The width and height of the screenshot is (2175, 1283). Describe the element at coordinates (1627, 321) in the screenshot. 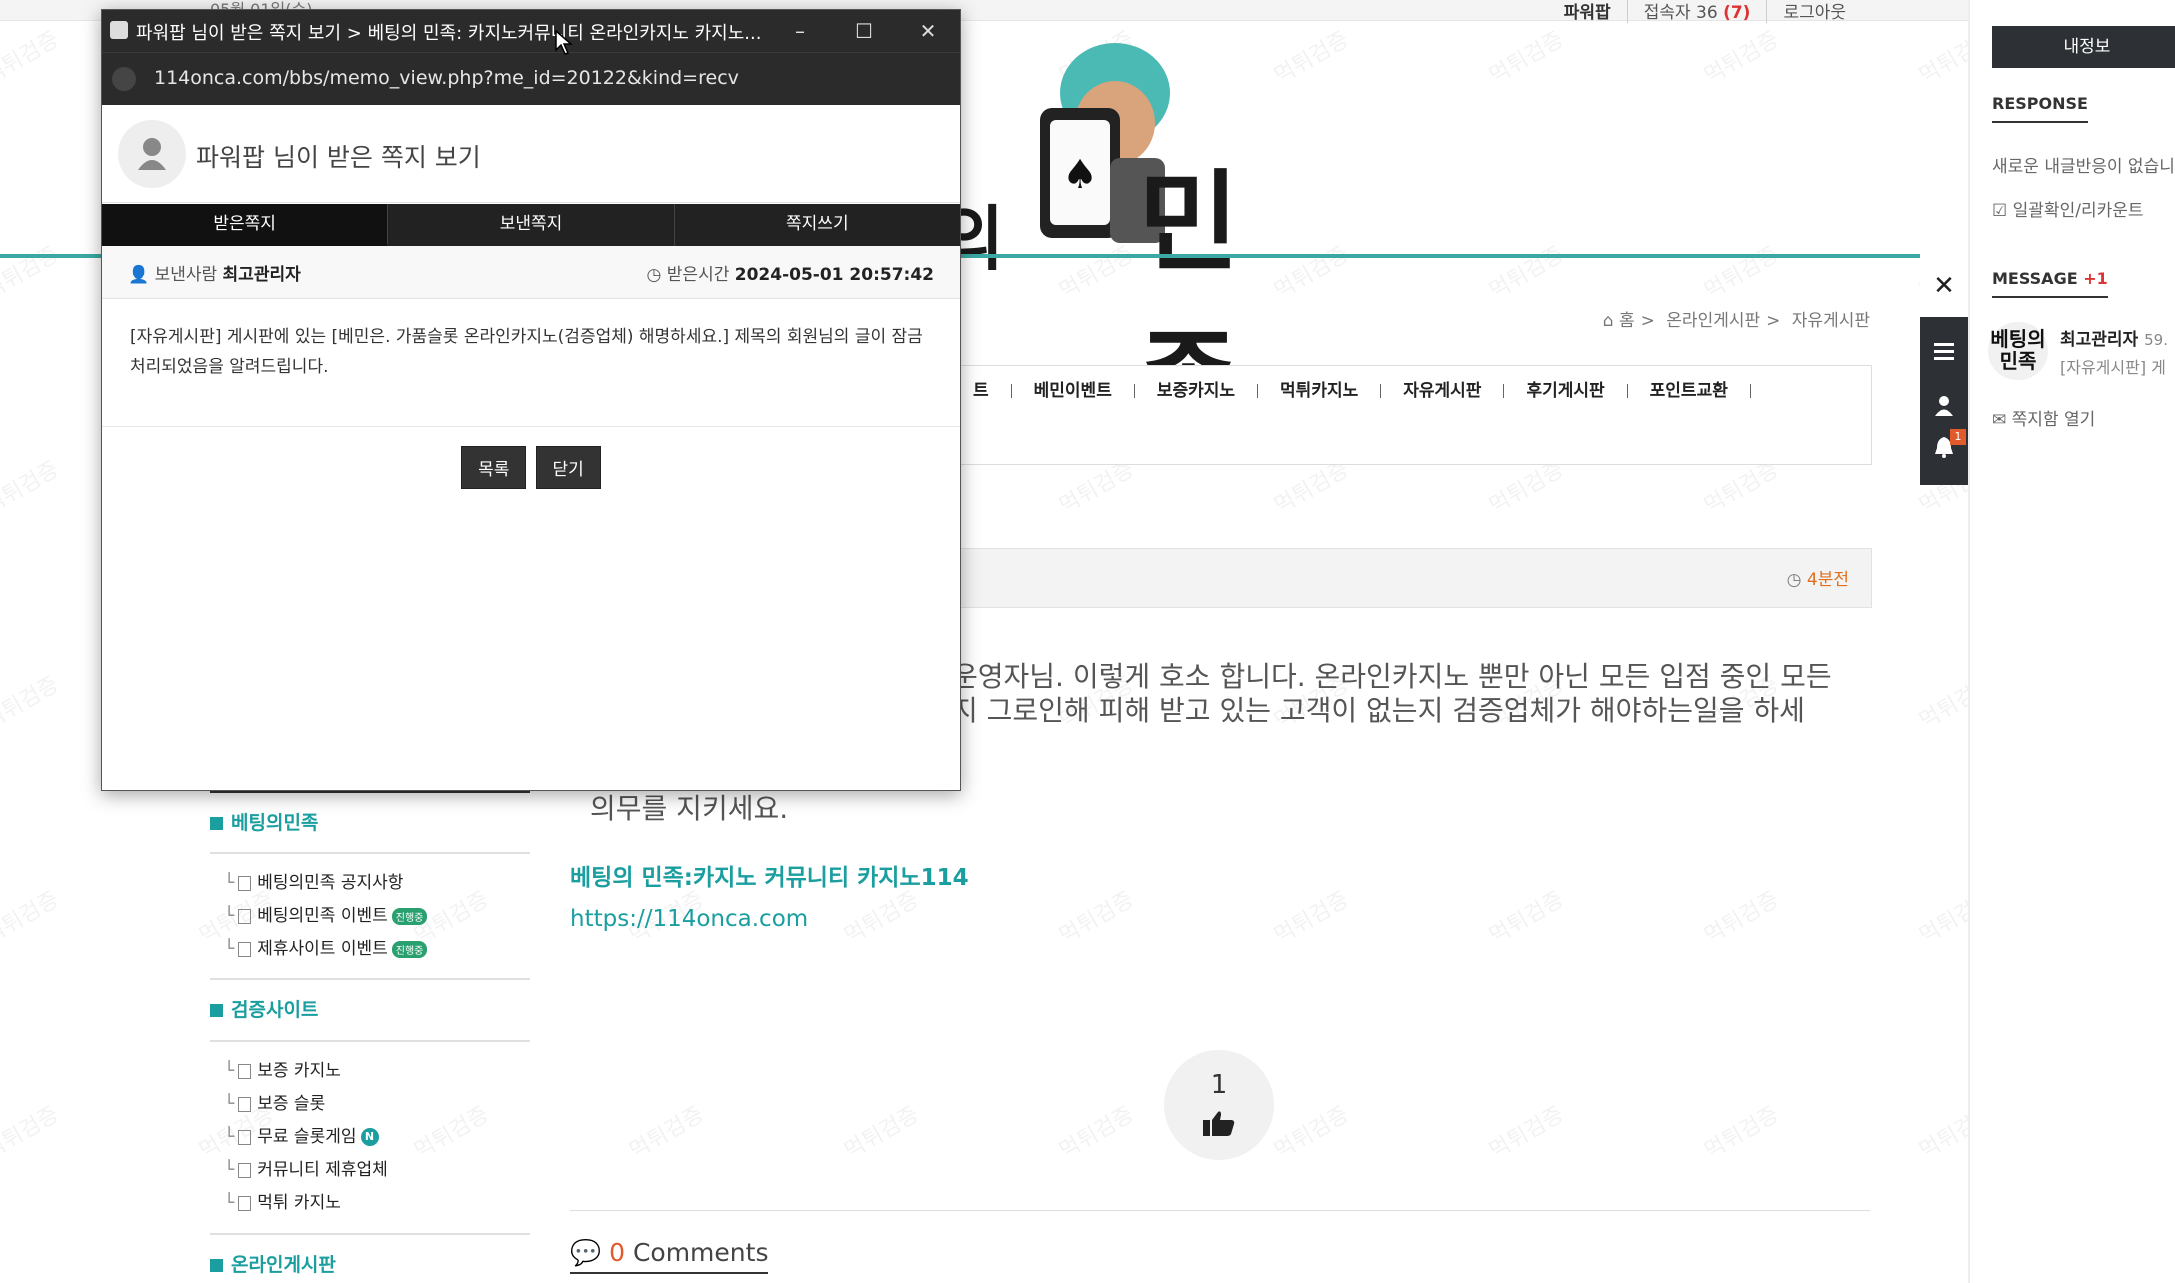

I see `breadcrumb-home: 홈` at that location.